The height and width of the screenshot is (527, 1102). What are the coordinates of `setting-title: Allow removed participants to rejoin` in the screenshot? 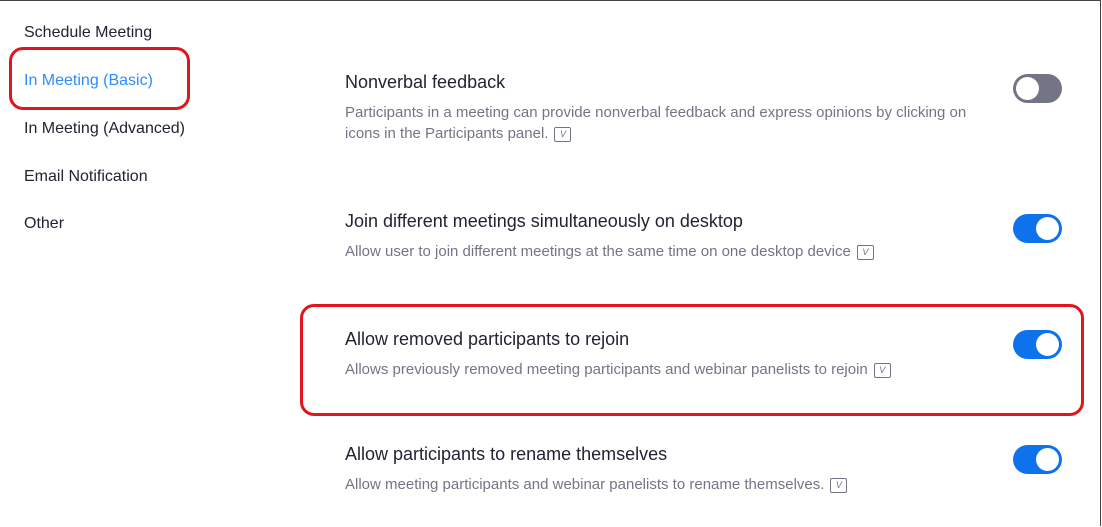 It's located at (487, 339).